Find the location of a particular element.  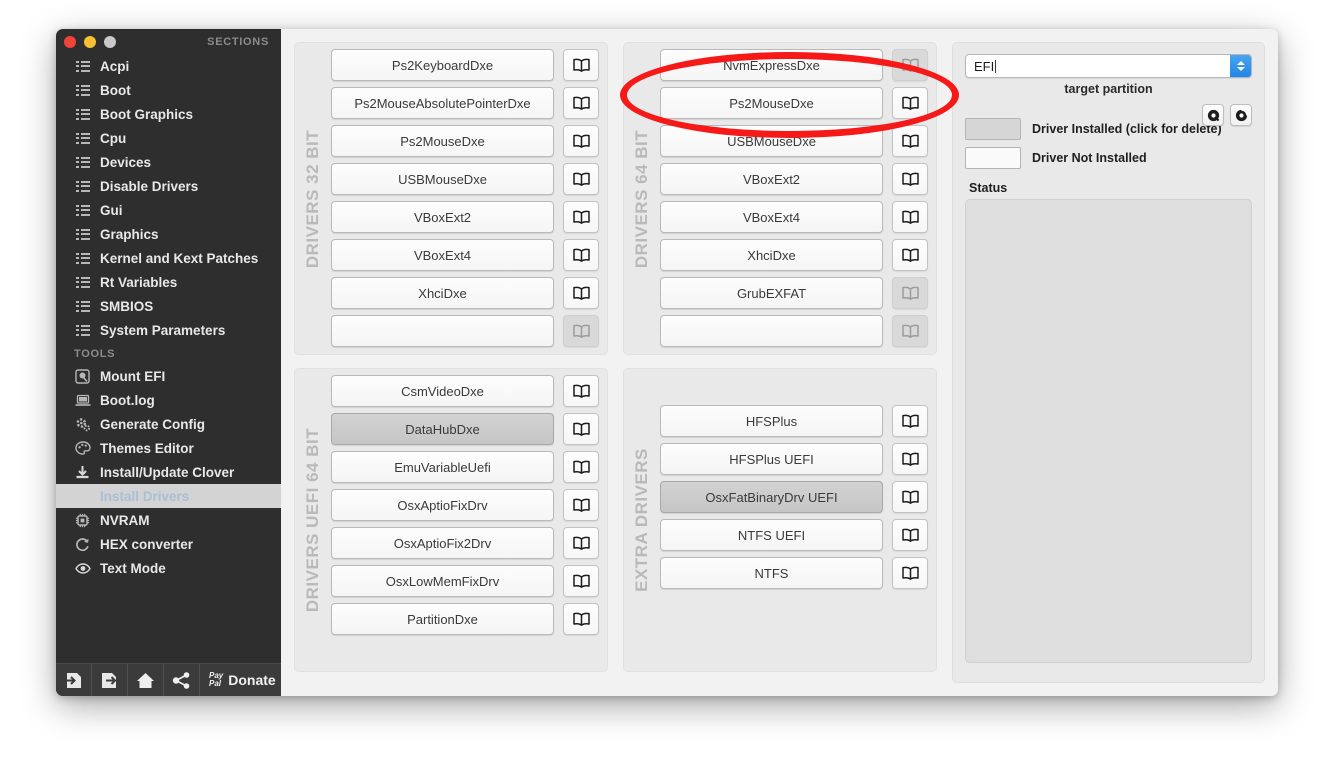

minimize-button is located at coordinates (90, 42).